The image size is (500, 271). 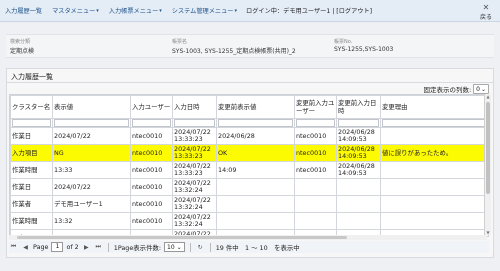 What do you see at coordinates (434, 107) in the screenshot?
I see `column-header: 変更理由` at bounding box center [434, 107].